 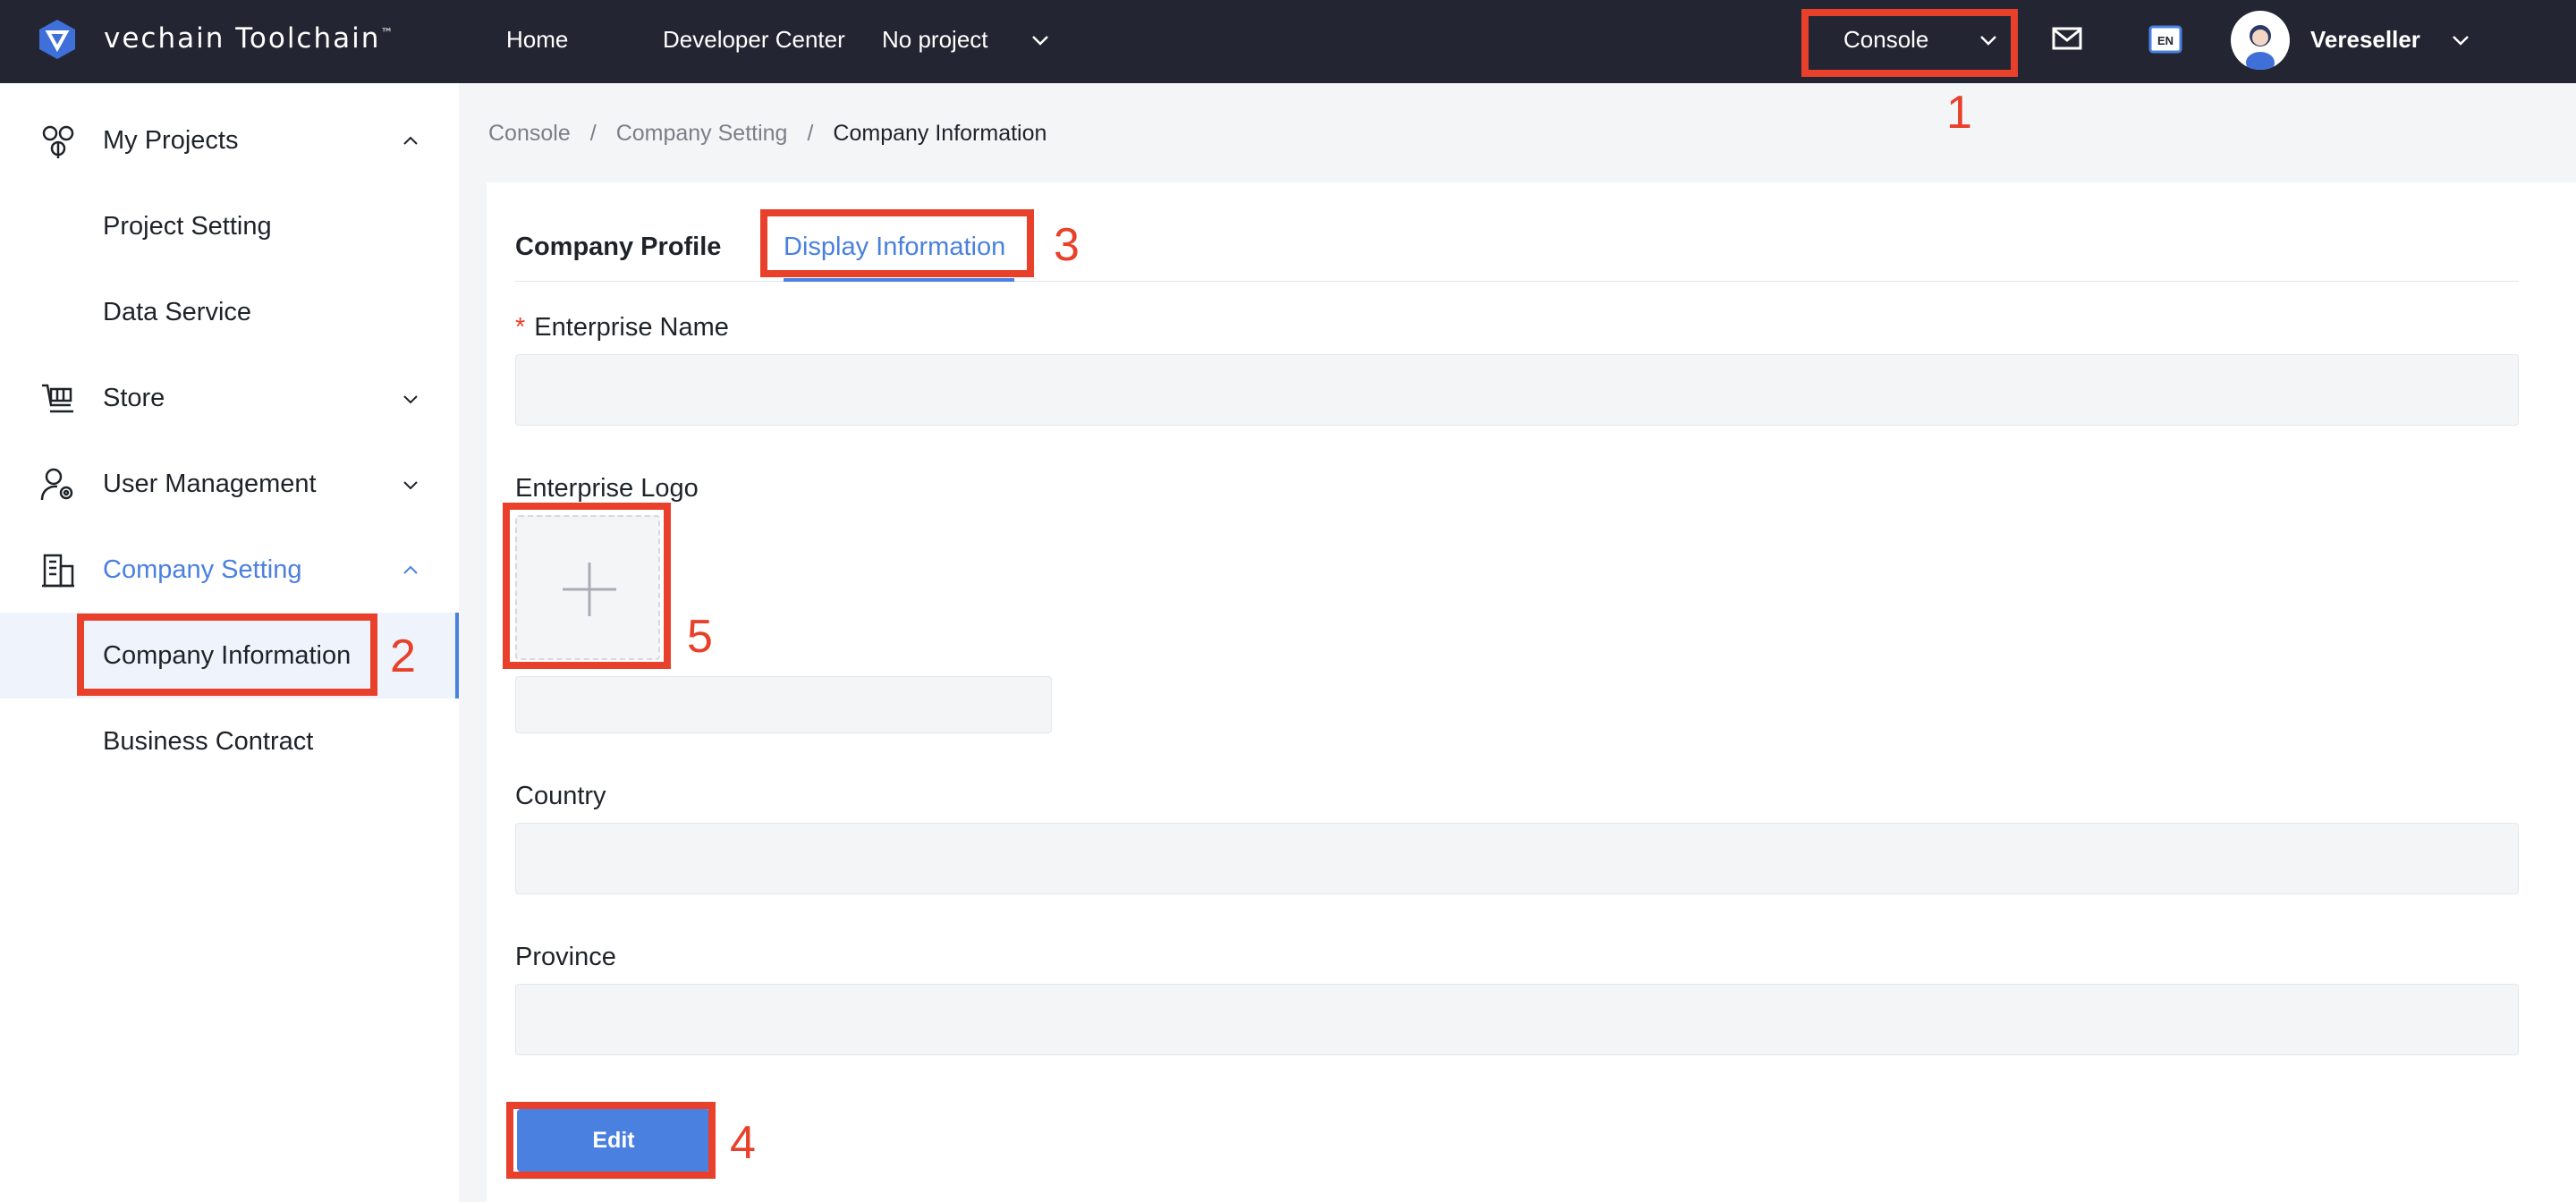 What do you see at coordinates (743, 1143) in the screenshot?
I see `annotation-number-4: 4` at bounding box center [743, 1143].